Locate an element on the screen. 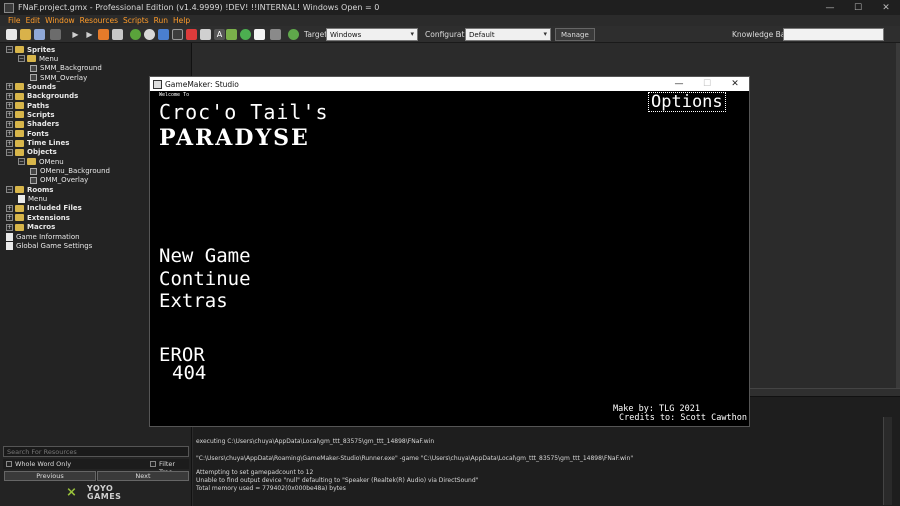 The height and width of the screenshot is (506, 900). knowledge-base-input is located at coordinates (833, 34).